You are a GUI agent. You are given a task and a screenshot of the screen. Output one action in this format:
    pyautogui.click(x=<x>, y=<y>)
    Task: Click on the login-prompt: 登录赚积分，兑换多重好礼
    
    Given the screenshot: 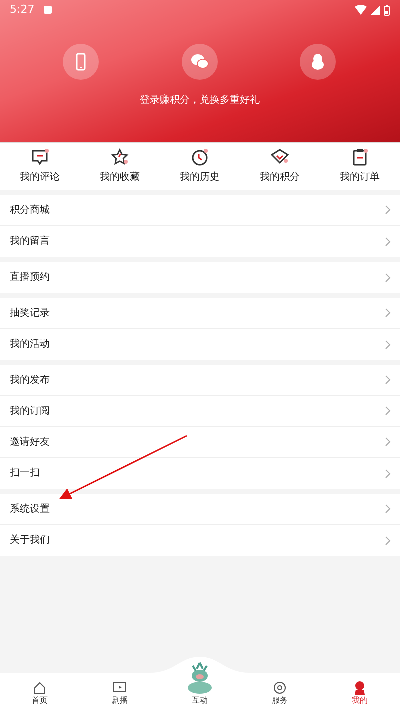 What is the action you would take?
    pyautogui.click(x=200, y=101)
    